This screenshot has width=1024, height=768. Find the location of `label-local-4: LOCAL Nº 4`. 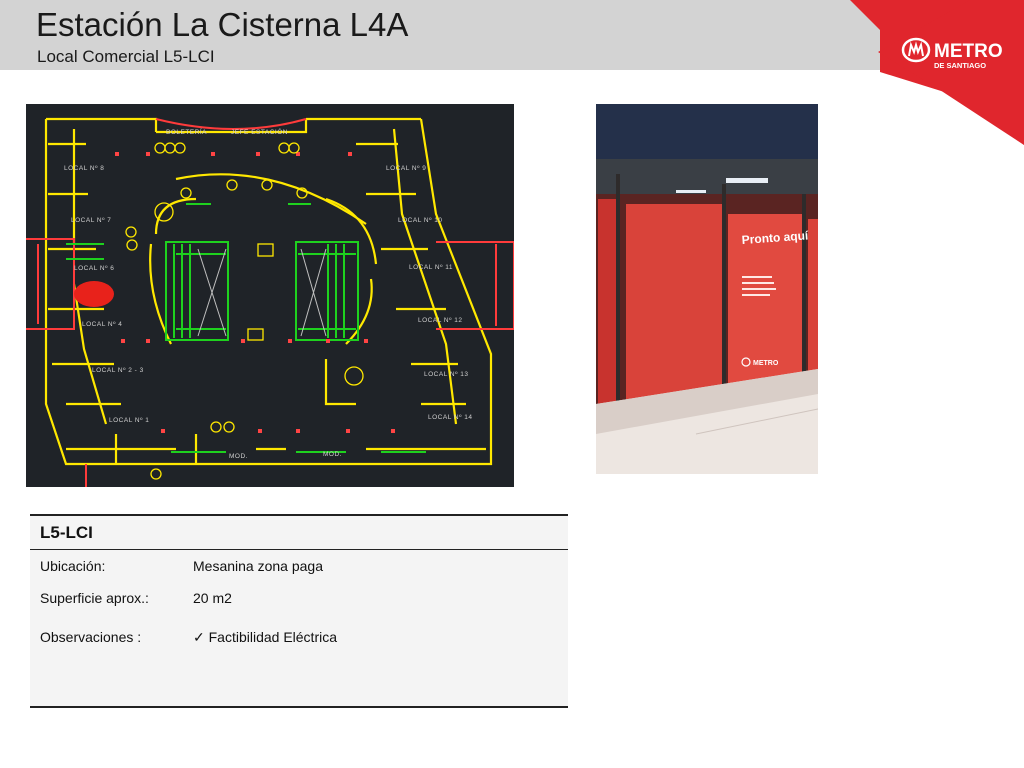

label-local-4: LOCAL Nº 4 is located at coordinates (102, 324).